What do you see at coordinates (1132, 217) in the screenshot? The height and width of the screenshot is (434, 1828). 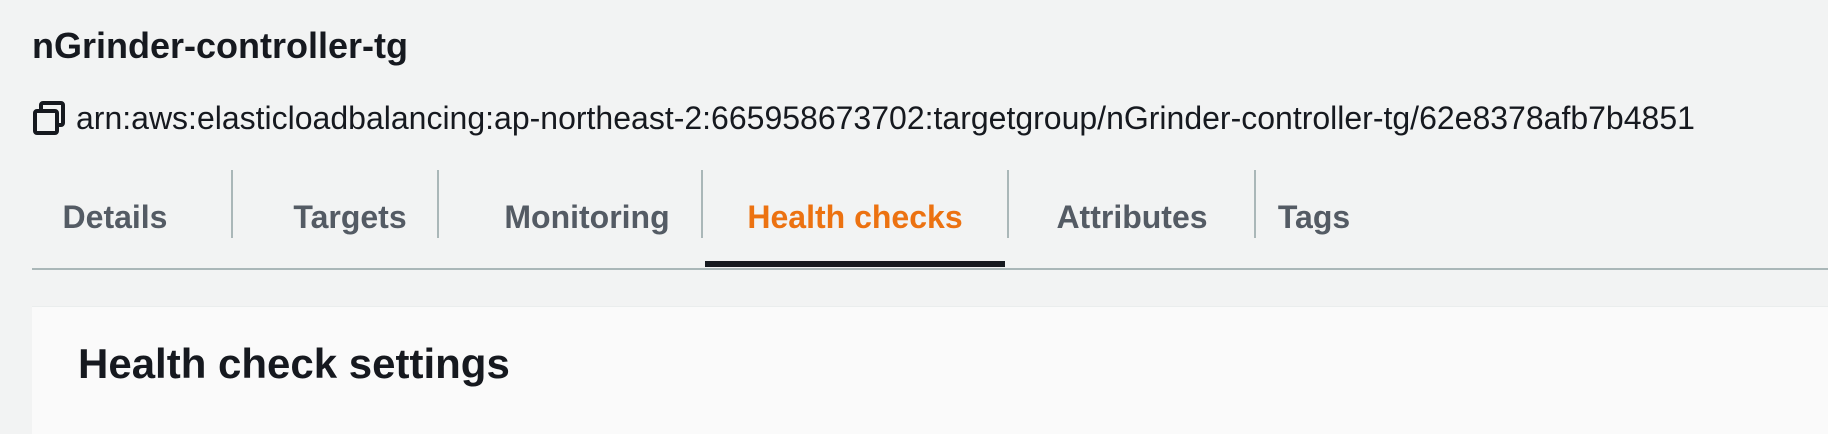 I see `tab-attributes: Attributes` at bounding box center [1132, 217].